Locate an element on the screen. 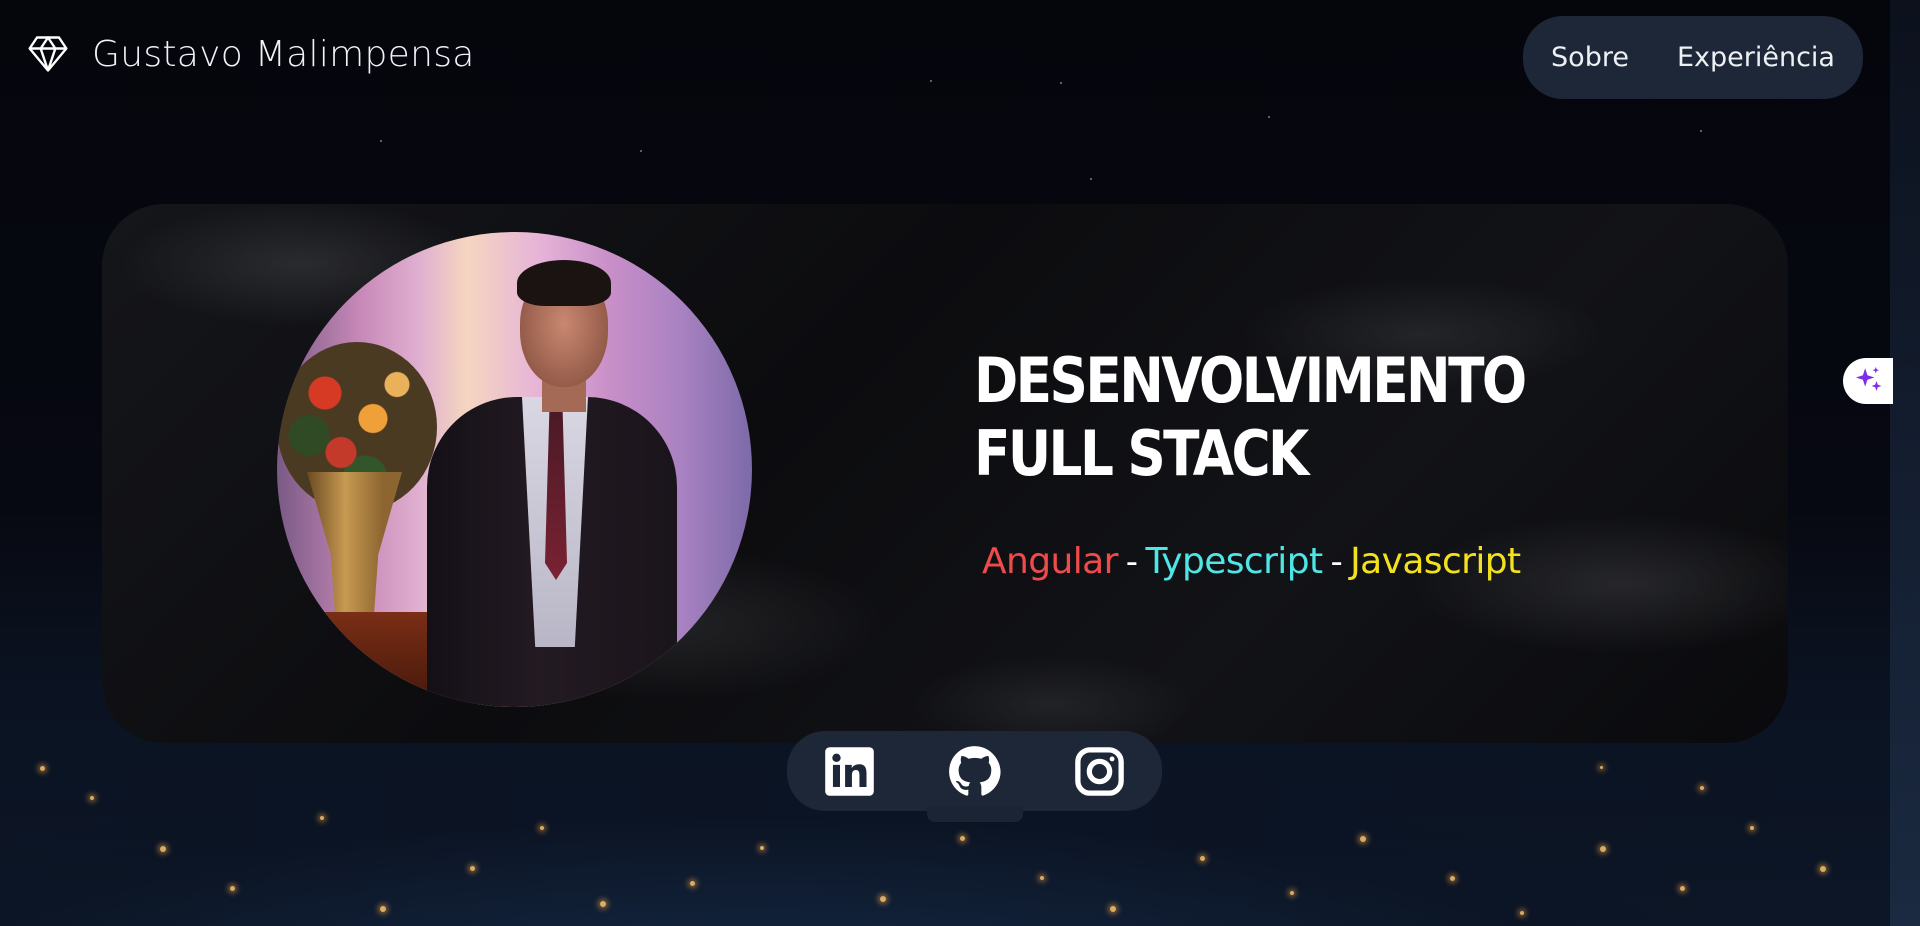 The image size is (1920, 926). github-icon is located at coordinates (974, 771).